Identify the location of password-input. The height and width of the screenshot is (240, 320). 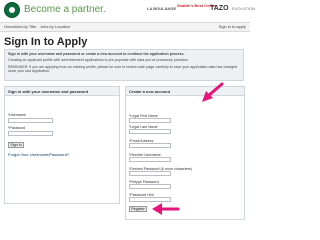
(30, 133).